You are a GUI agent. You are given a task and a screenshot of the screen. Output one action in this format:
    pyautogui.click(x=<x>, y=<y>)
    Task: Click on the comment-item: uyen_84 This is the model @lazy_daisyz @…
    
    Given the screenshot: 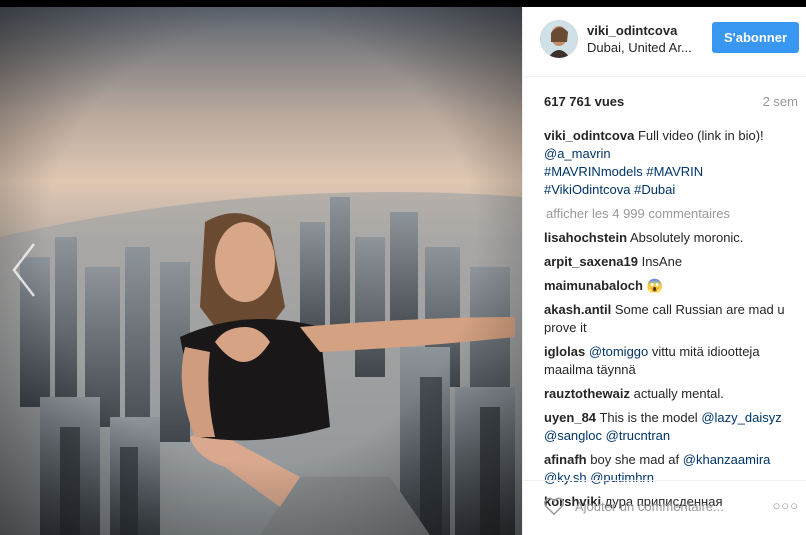 What is the action you would take?
    pyautogui.click(x=673, y=427)
    